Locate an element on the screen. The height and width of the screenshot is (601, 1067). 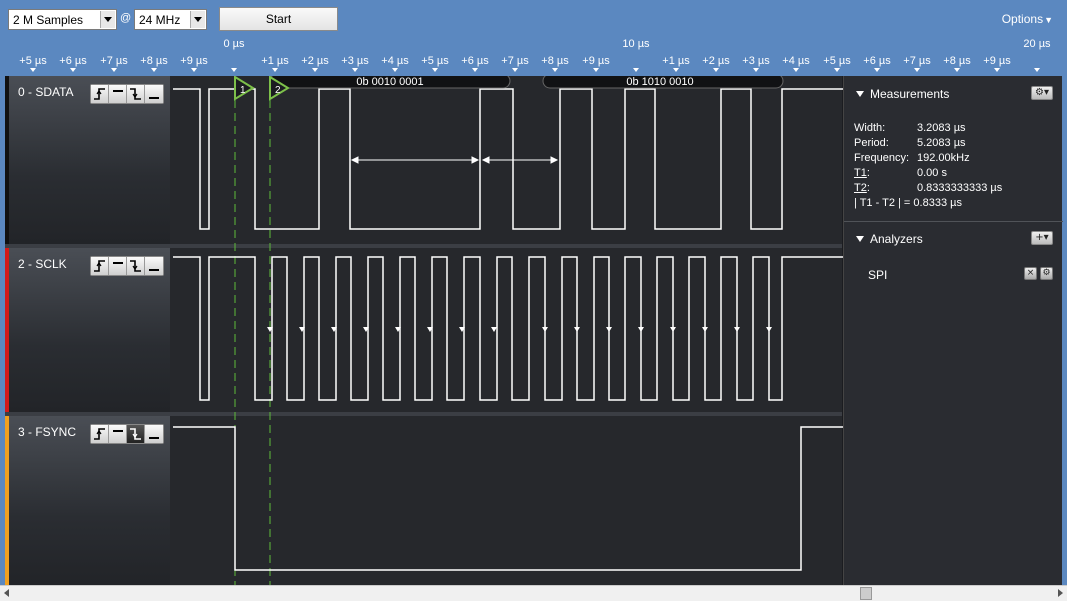
scroll-right-icon is located at coordinates (1060, 593).